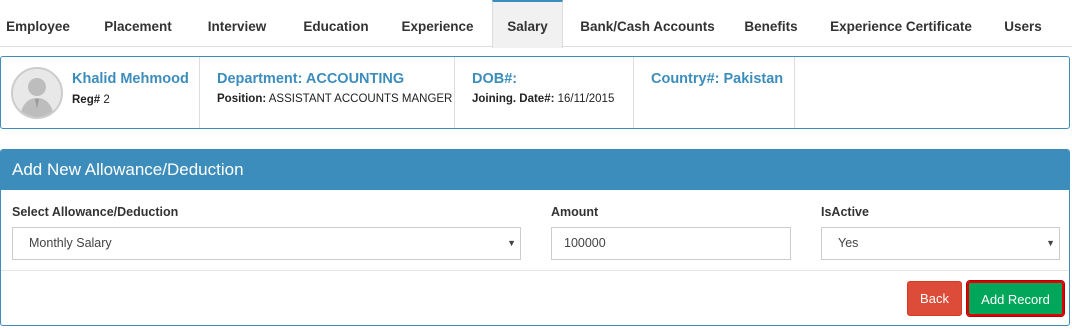  Describe the element at coordinates (266, 243) in the screenshot. I see `allowance-select: Monthly Salary ▼` at that location.